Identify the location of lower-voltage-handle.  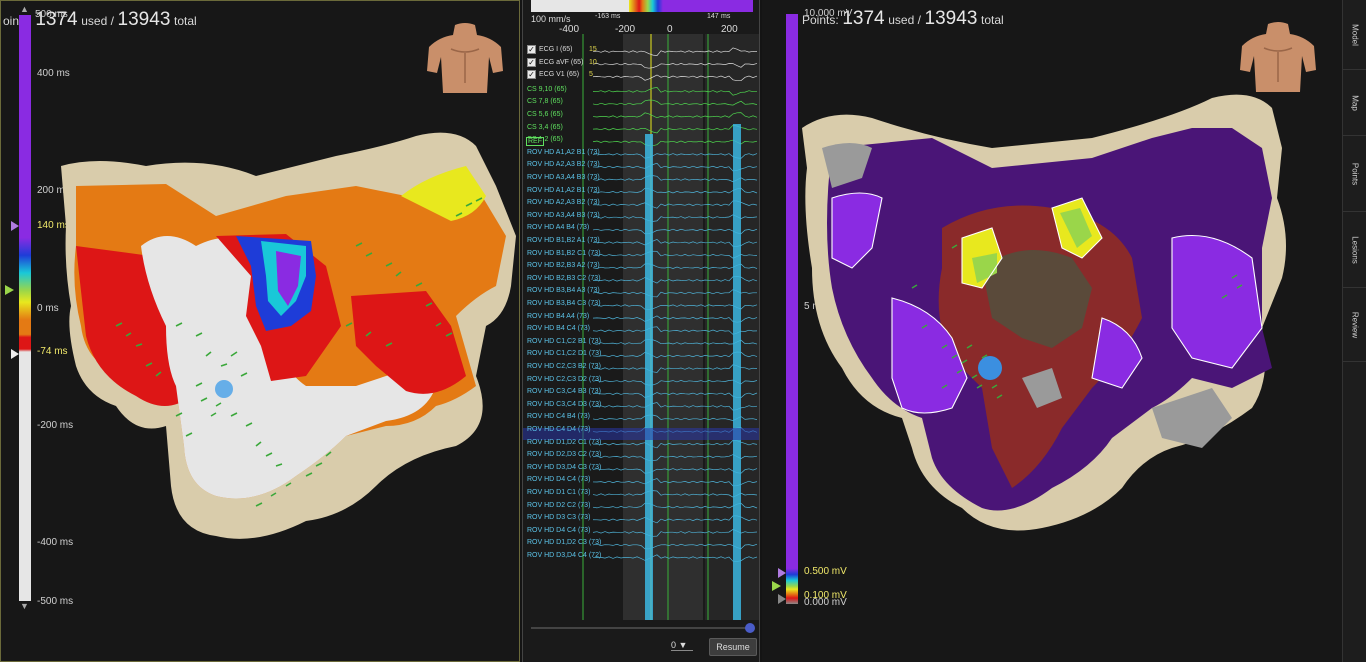
(782, 599).